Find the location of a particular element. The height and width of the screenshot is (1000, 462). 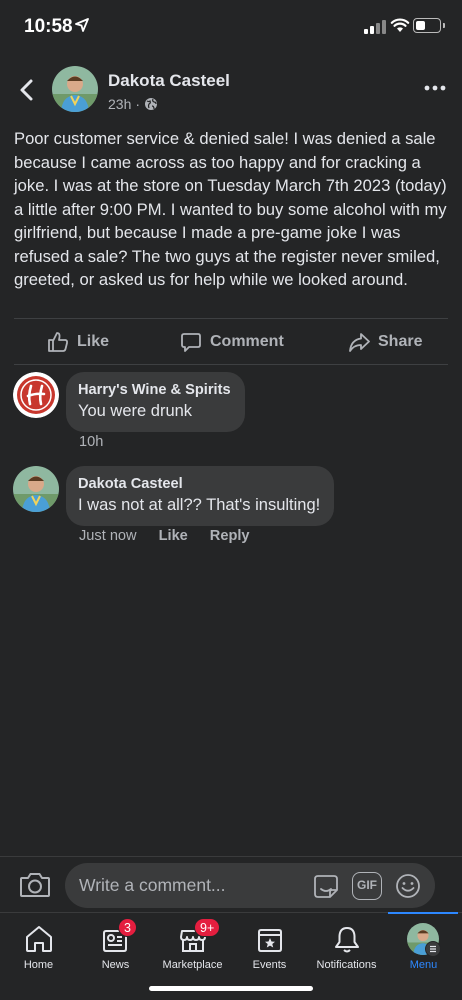

post-actions: Like Comment Share is located at coordinates (231, 342).